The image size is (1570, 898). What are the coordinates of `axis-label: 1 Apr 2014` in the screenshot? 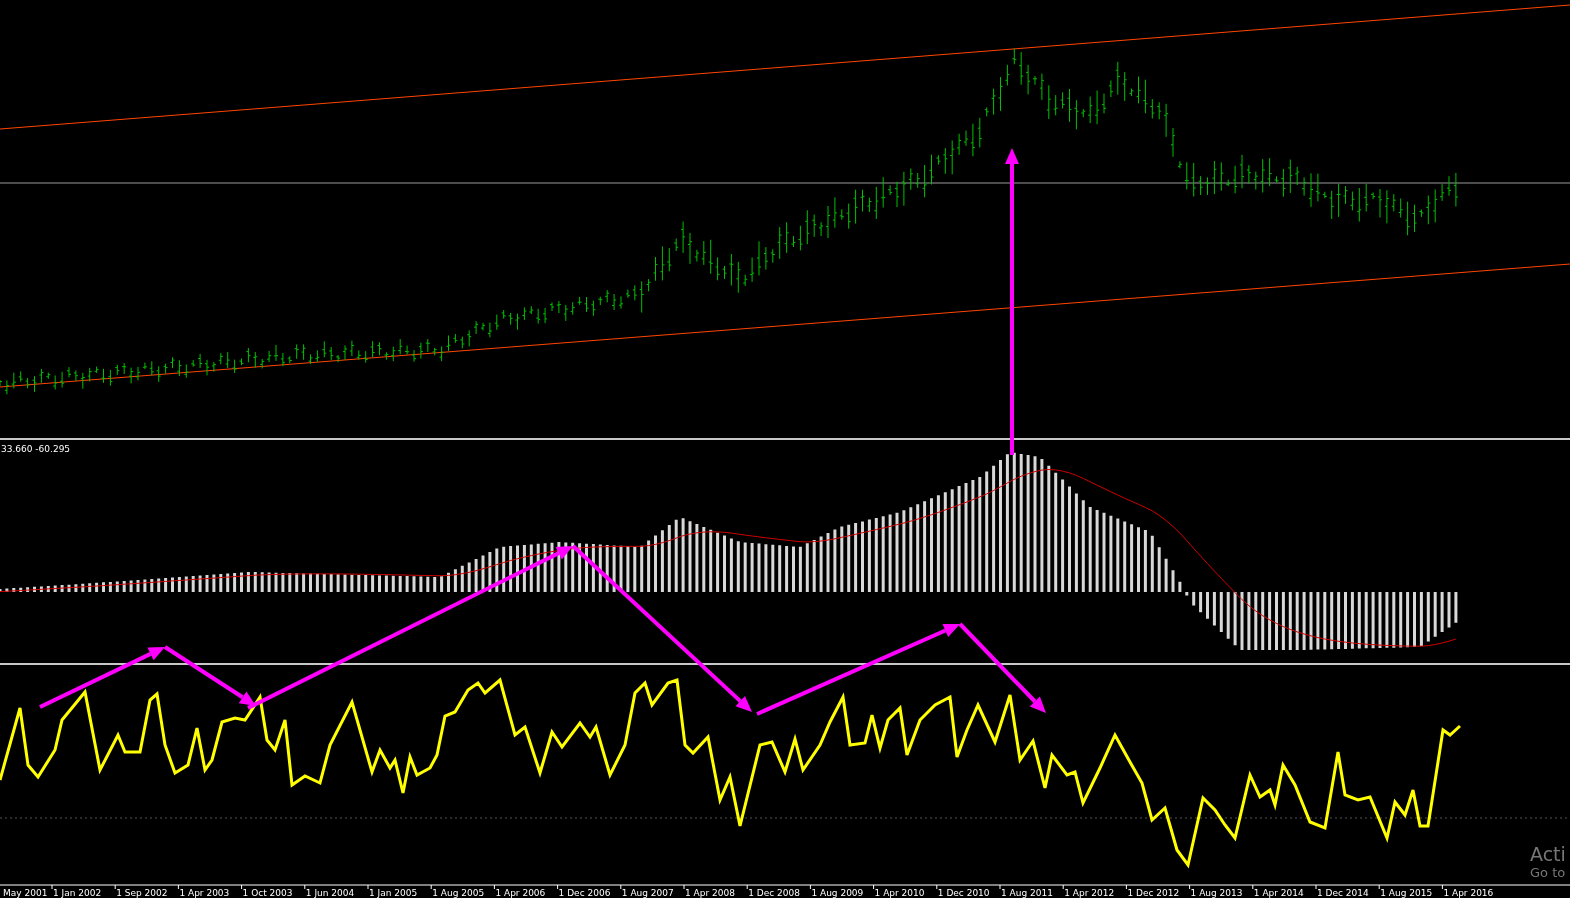 It's located at (1278, 893).